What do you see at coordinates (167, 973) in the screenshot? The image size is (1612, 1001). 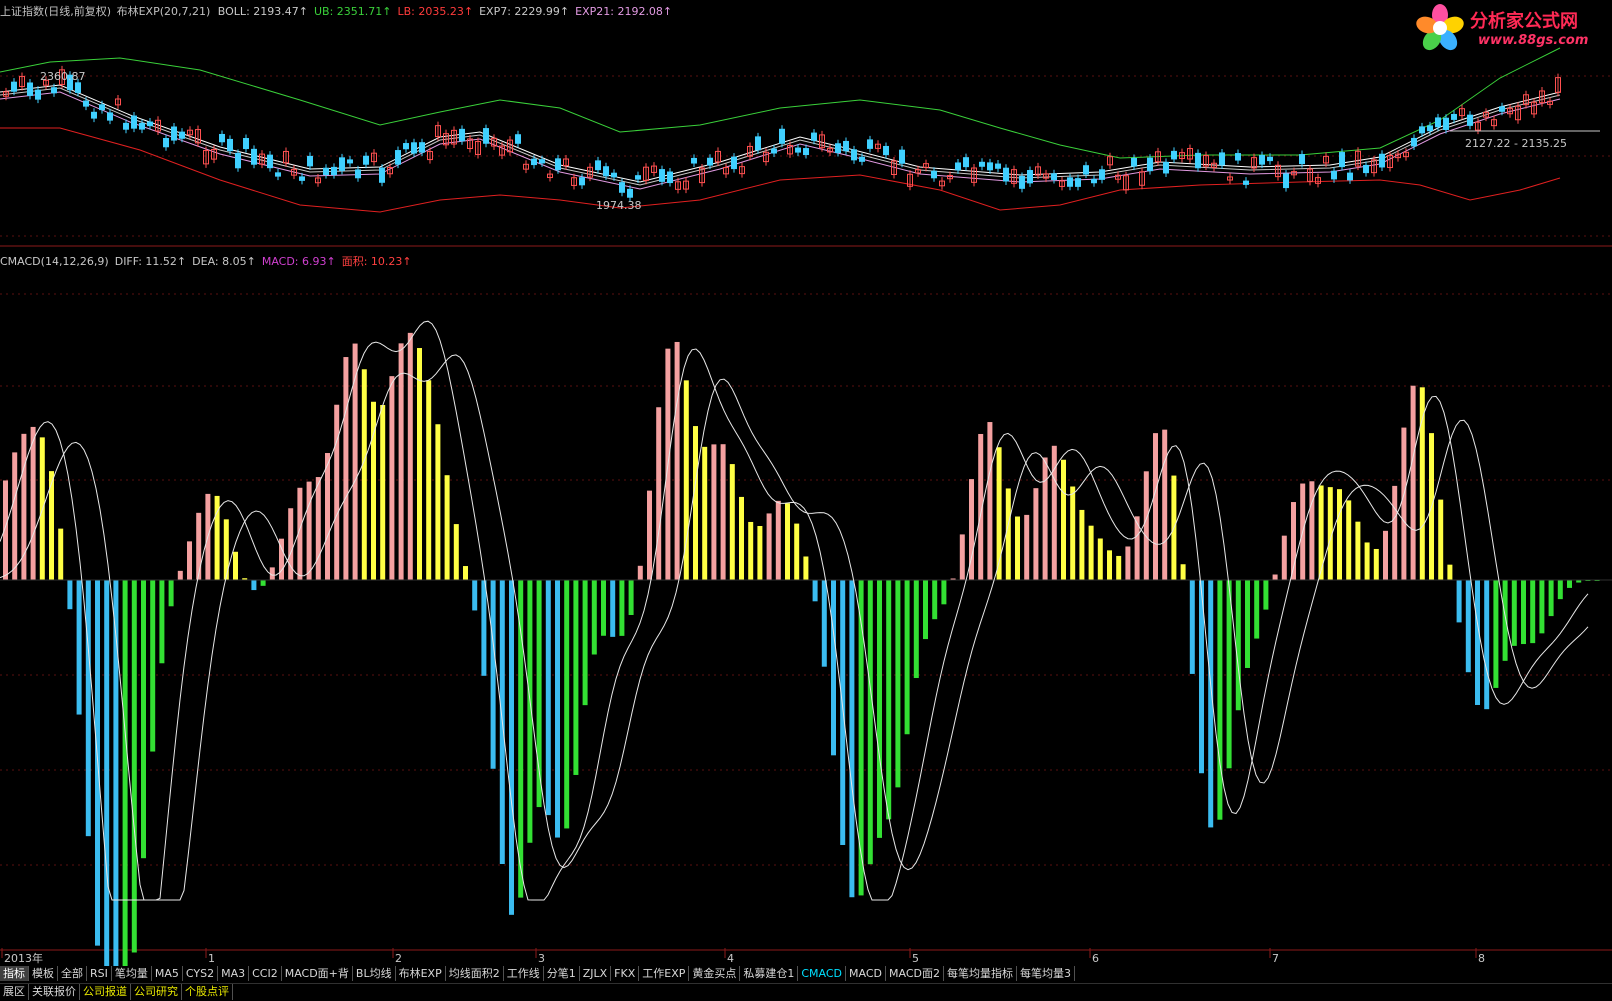 I see `indicator-tab-5: MA5` at bounding box center [167, 973].